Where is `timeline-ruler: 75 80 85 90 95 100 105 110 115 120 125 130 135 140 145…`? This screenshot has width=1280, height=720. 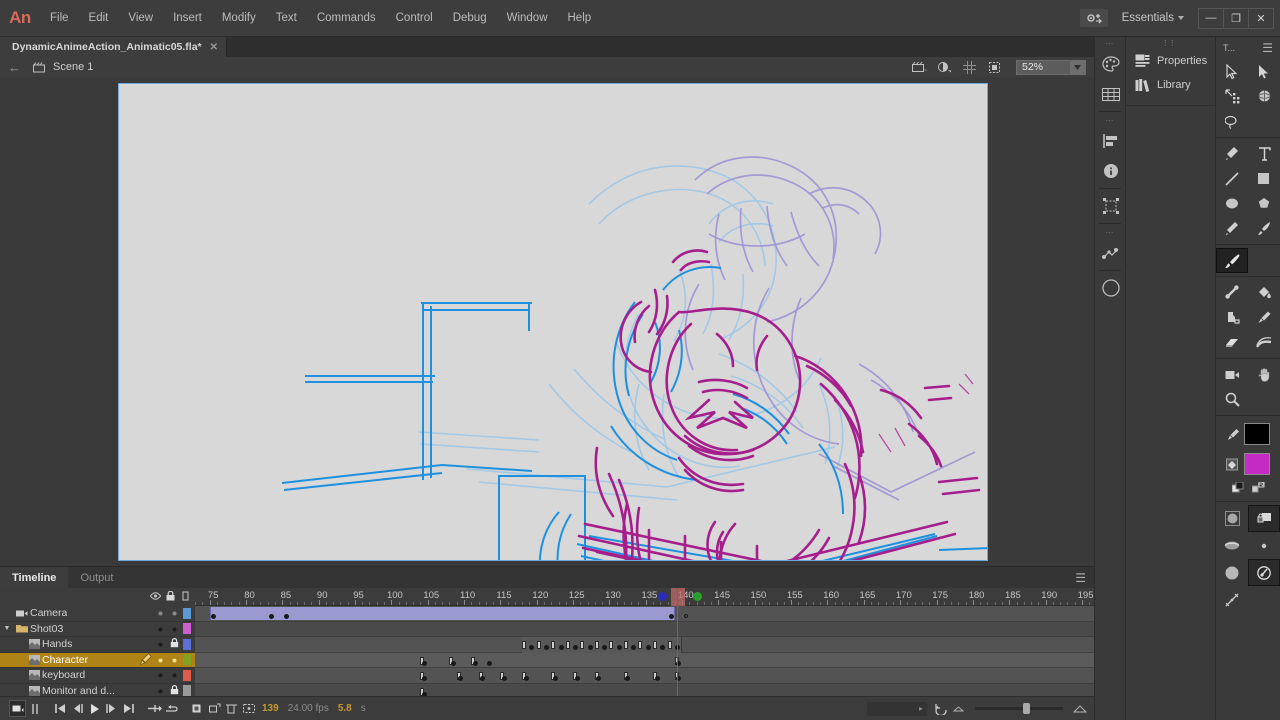 timeline-ruler: 75 80 85 90 95 100 105 110 115 120 125 130 135 140 145… is located at coordinates (644, 597).